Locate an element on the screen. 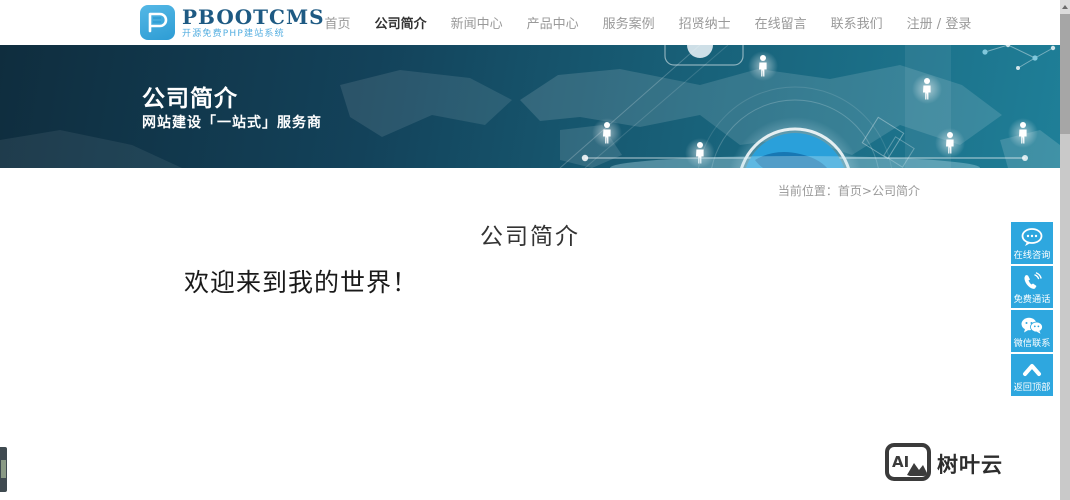  pbootcms-logo-icon is located at coordinates (157, 22).